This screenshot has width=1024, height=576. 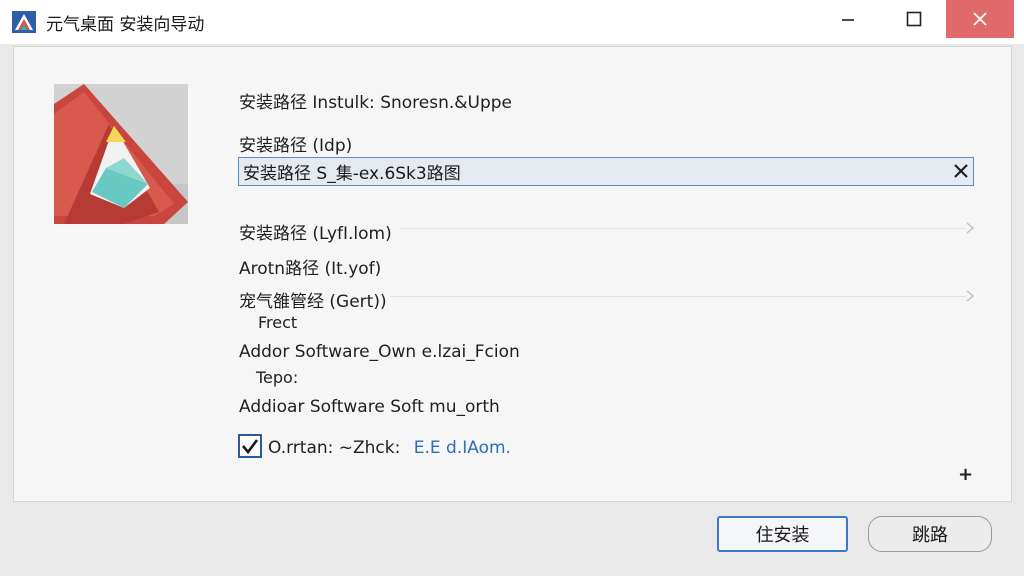 What do you see at coordinates (369, 407) in the screenshot?
I see `software-path-label: Addioar Software Soft mu_orth` at bounding box center [369, 407].